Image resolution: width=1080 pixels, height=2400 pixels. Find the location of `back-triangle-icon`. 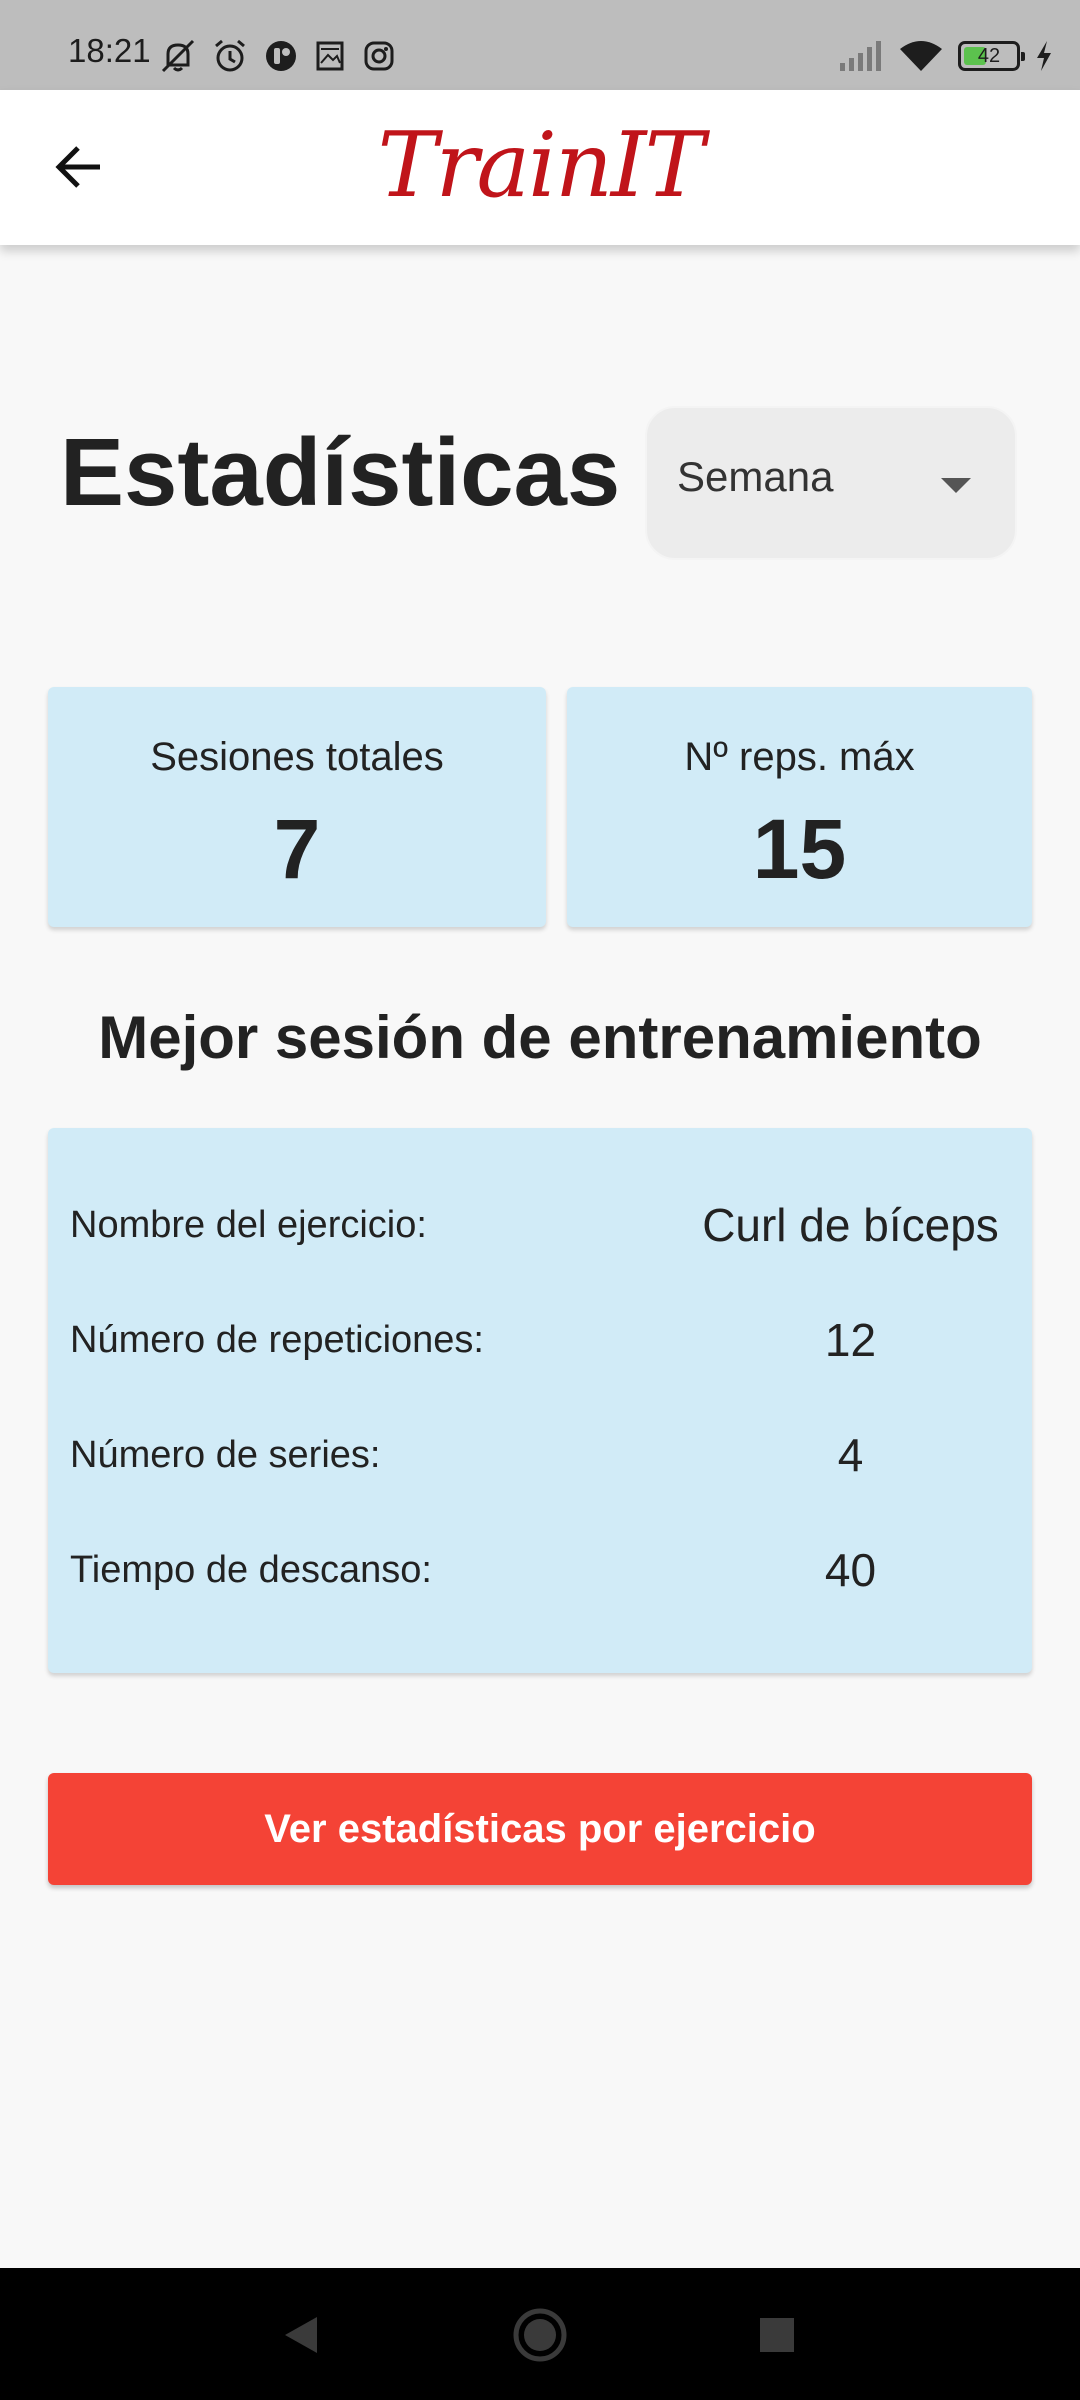

back-triangle-icon is located at coordinates (301, 2335).